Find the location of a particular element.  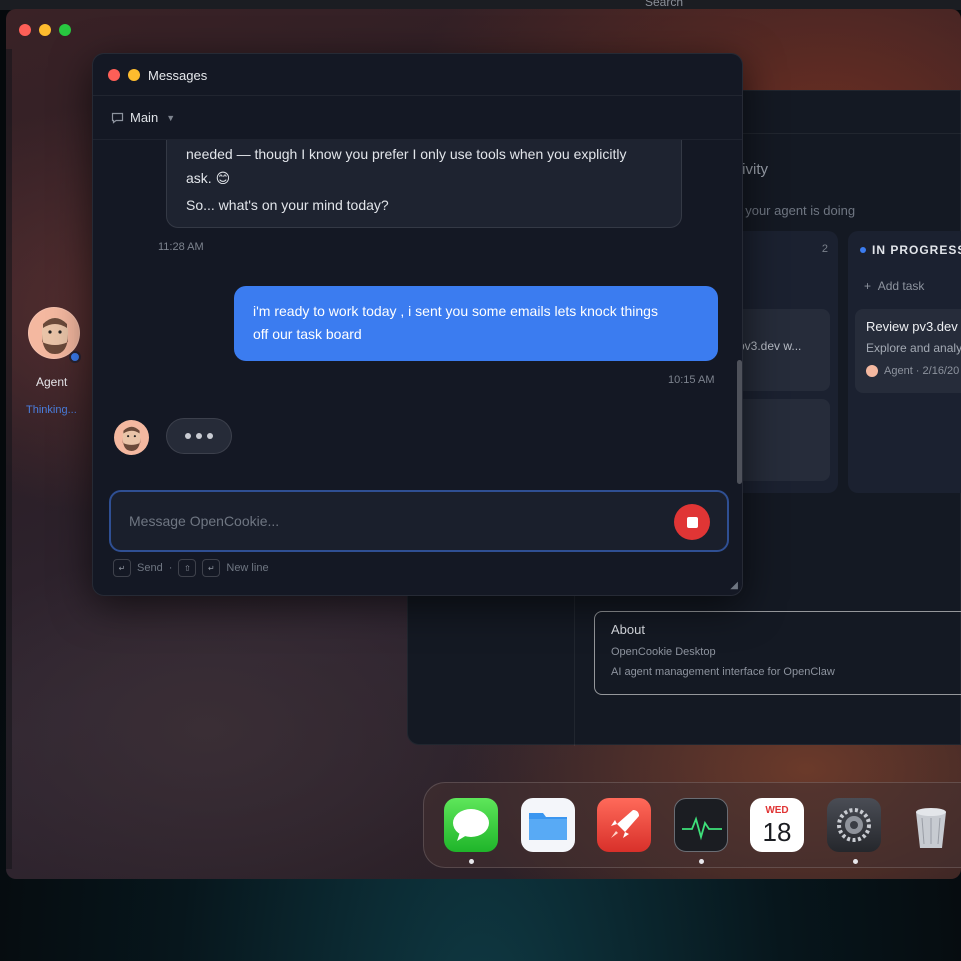

about-app-name: OpenCookie Desktop is located at coordinates (663, 652).